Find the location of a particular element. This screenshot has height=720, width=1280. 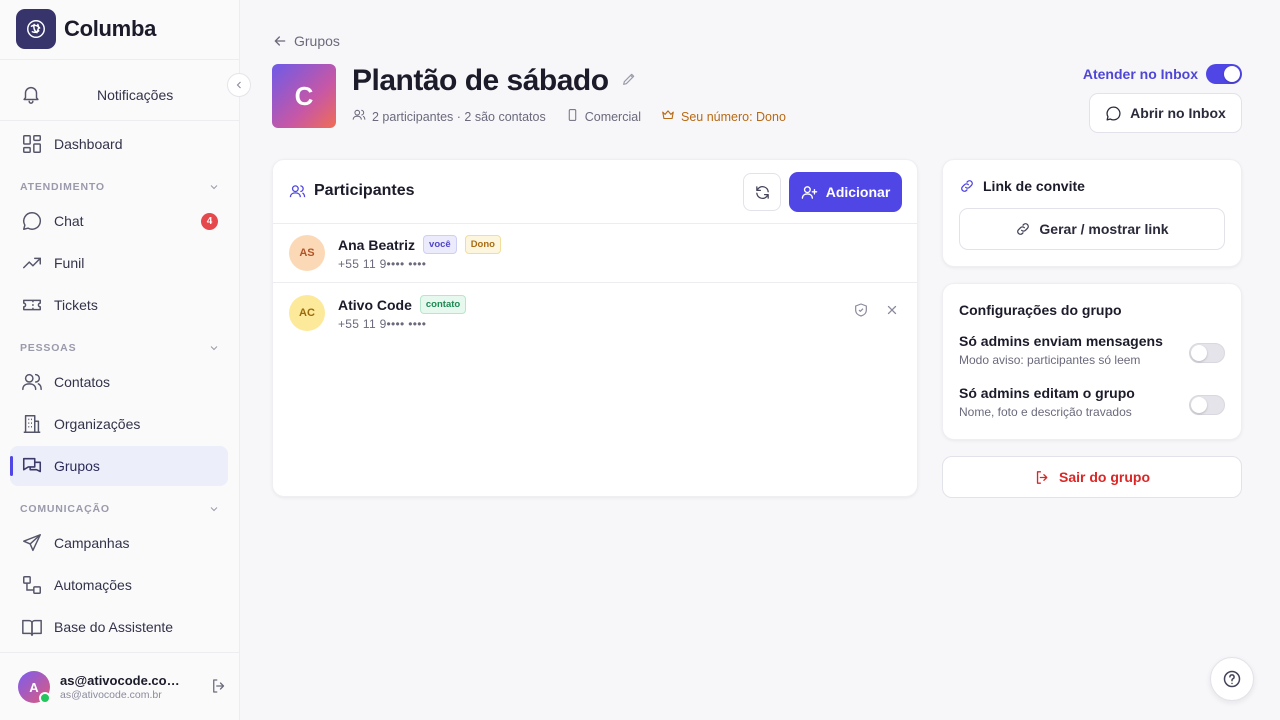

invite-link-card: Link de convite Gerar / mostrar link is located at coordinates (1092, 213).